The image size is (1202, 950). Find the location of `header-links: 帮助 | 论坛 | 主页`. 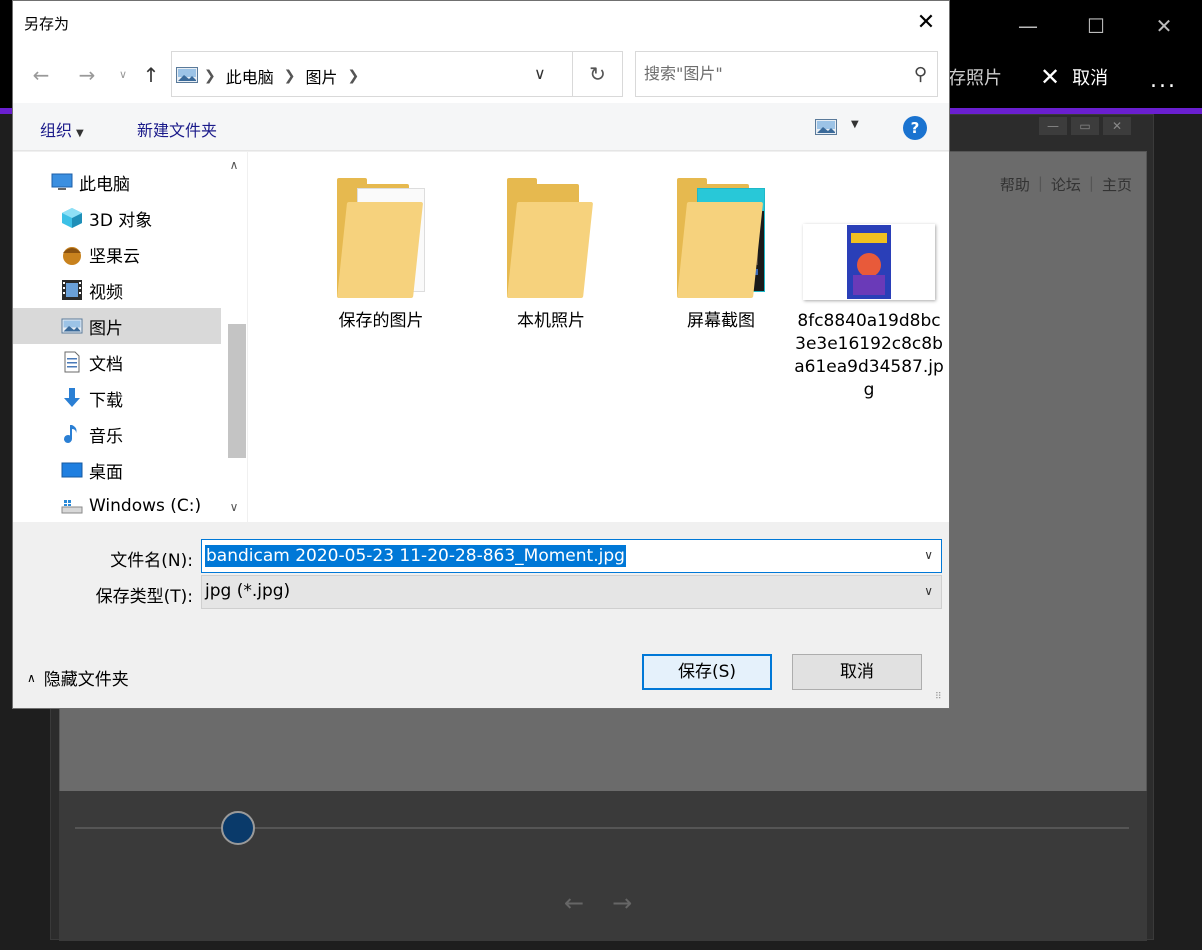

header-links: 帮助 | 论坛 | 主页 is located at coordinates (1066, 184).